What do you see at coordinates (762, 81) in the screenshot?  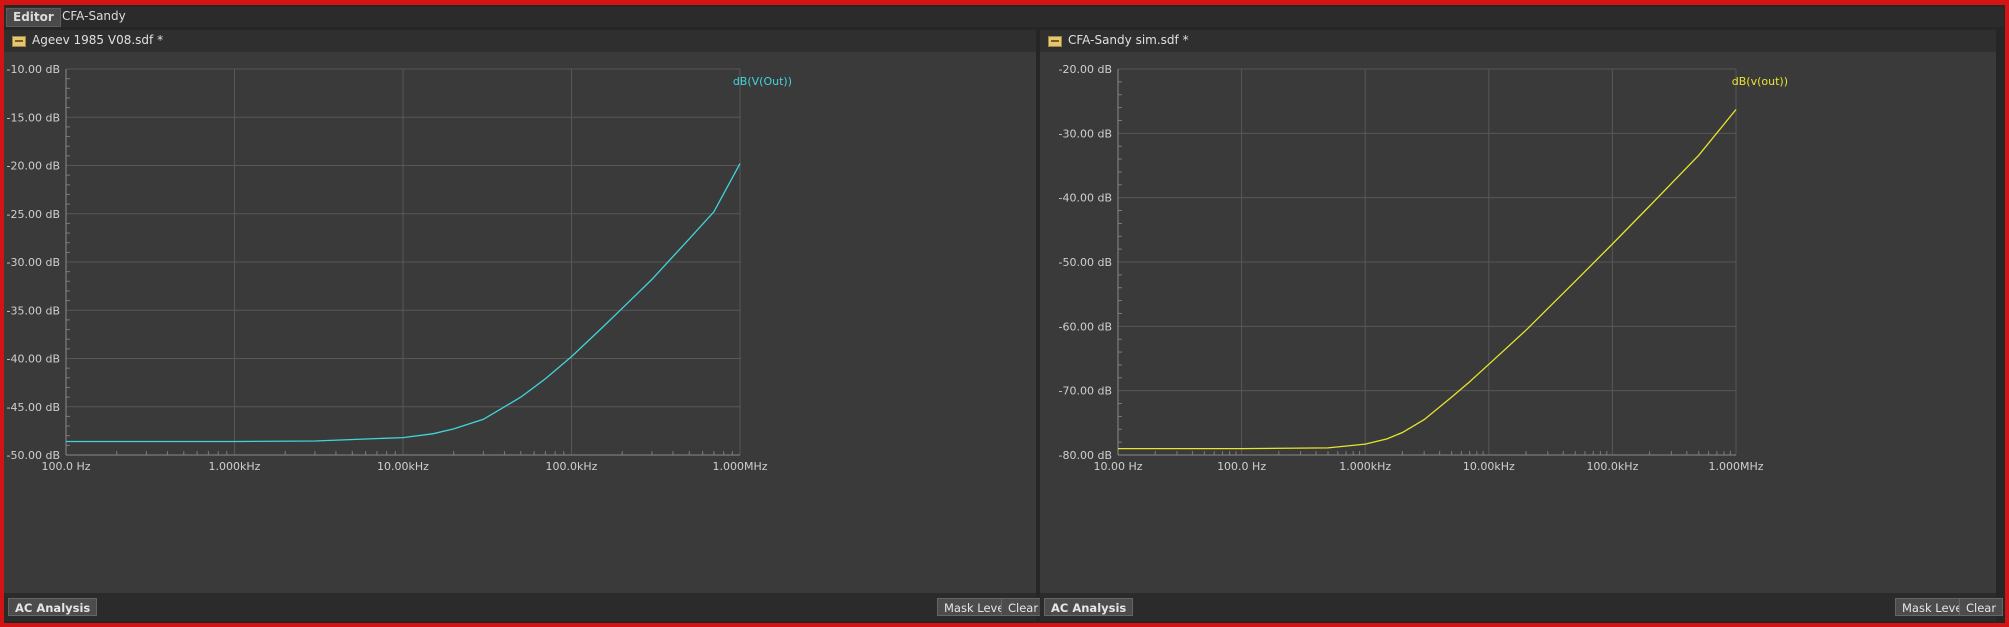 I see `legend-entry: dB(V(Out))` at bounding box center [762, 81].